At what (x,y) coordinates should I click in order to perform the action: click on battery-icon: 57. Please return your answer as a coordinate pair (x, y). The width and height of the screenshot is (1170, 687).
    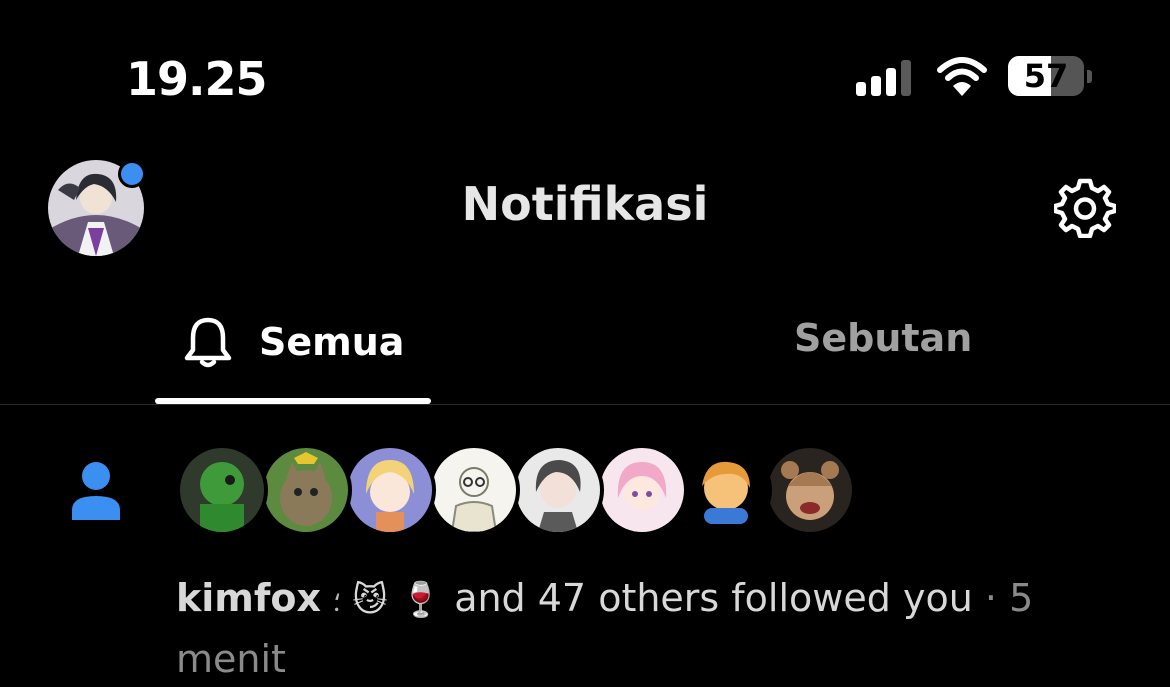
    Looking at the image, I should click on (1046, 76).